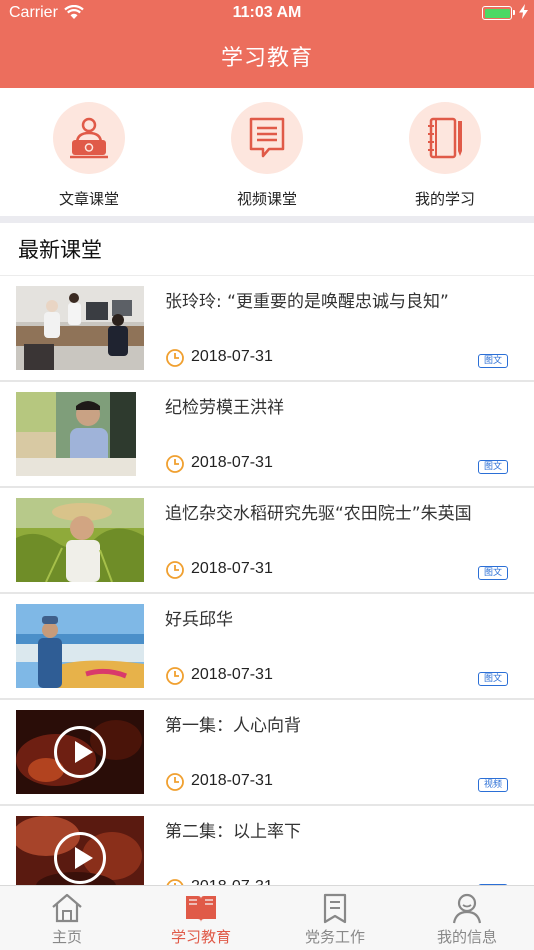 This screenshot has height=950, width=534. What do you see at coordinates (267, 44) in the screenshot?
I see `navigation-header: Carrier 11:03 AM 学习教育` at bounding box center [267, 44].